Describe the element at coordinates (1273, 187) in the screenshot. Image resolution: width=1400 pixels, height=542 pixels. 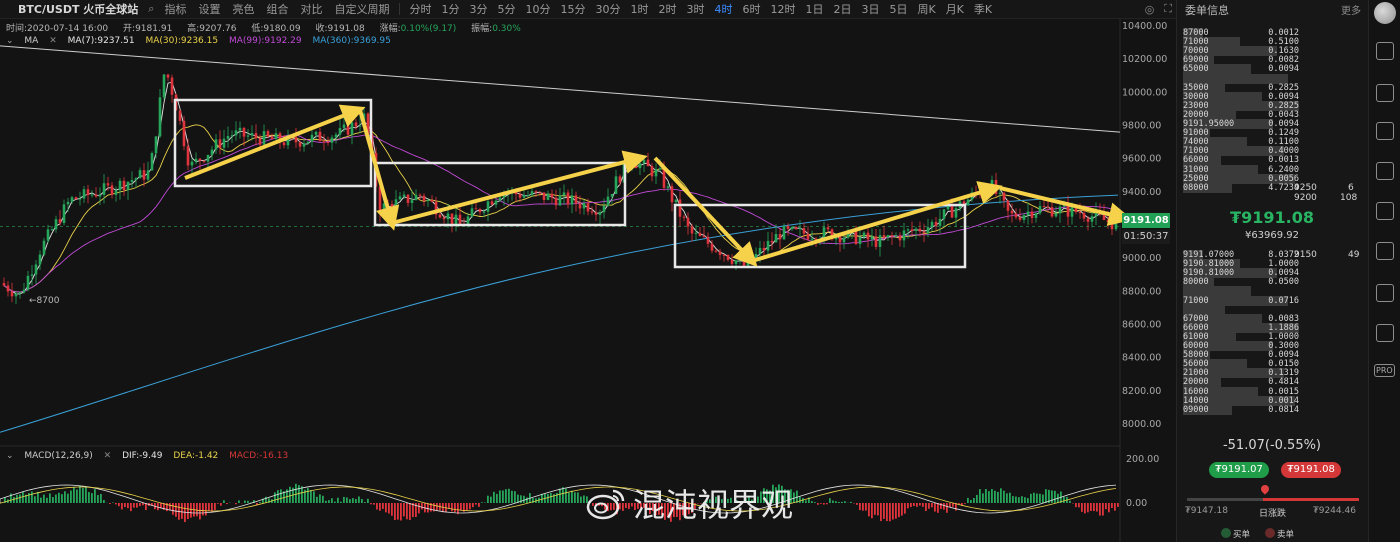
I see `book-row: 08000 4.7234` at that location.